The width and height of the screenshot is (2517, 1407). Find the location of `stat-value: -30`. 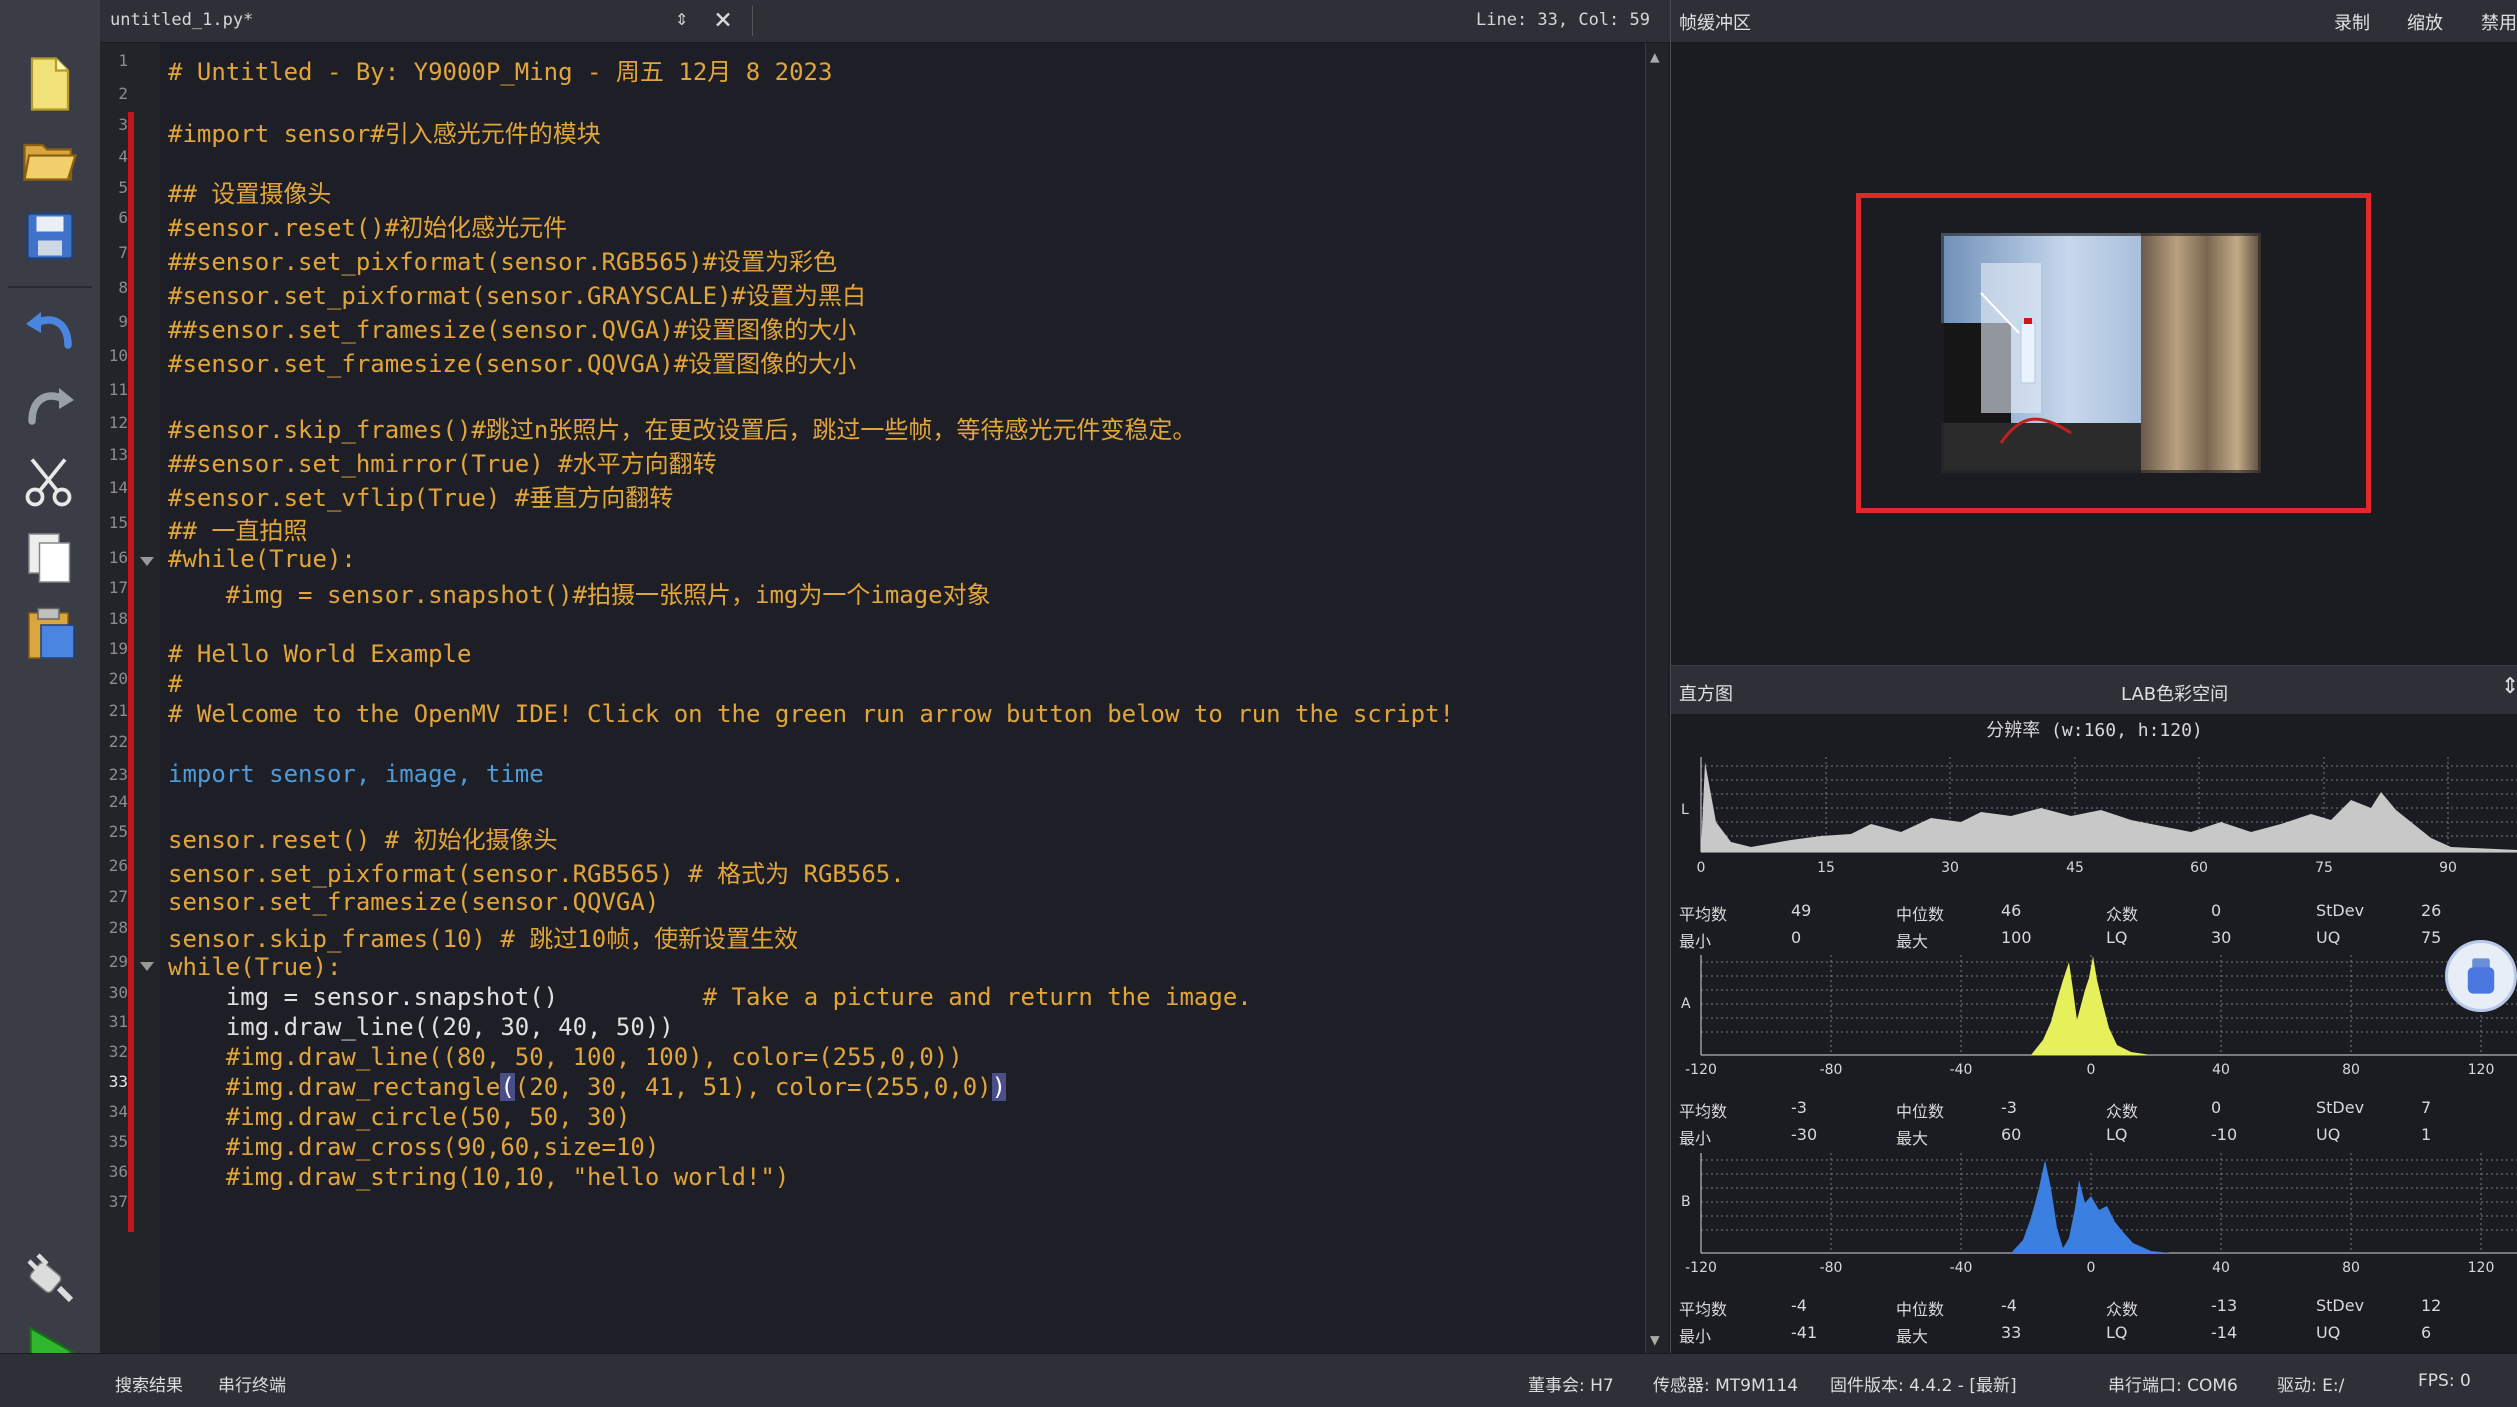

stat-value: -30 is located at coordinates (1804, 1134).